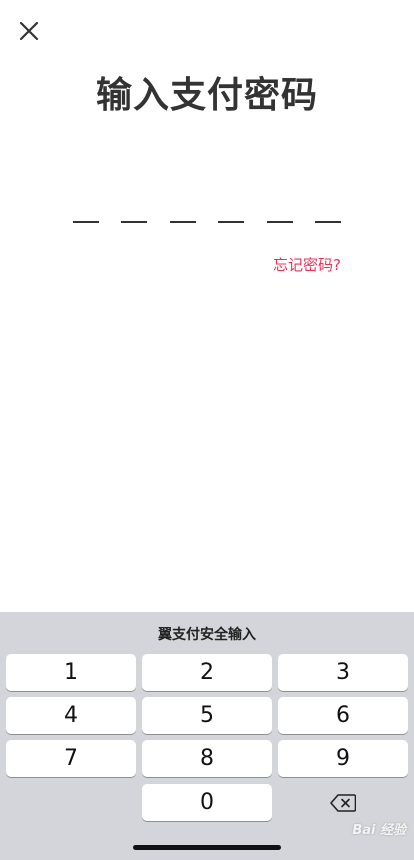 The height and width of the screenshot is (860, 414). Describe the element at coordinates (207, 222) in the screenshot. I see `pin-input` at that location.